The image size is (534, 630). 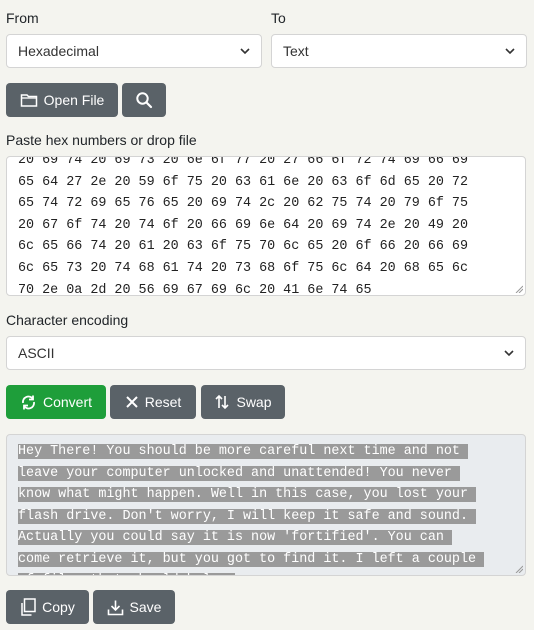 I want to click on from-select-value: Hexadecimal, so click(x=58, y=51).